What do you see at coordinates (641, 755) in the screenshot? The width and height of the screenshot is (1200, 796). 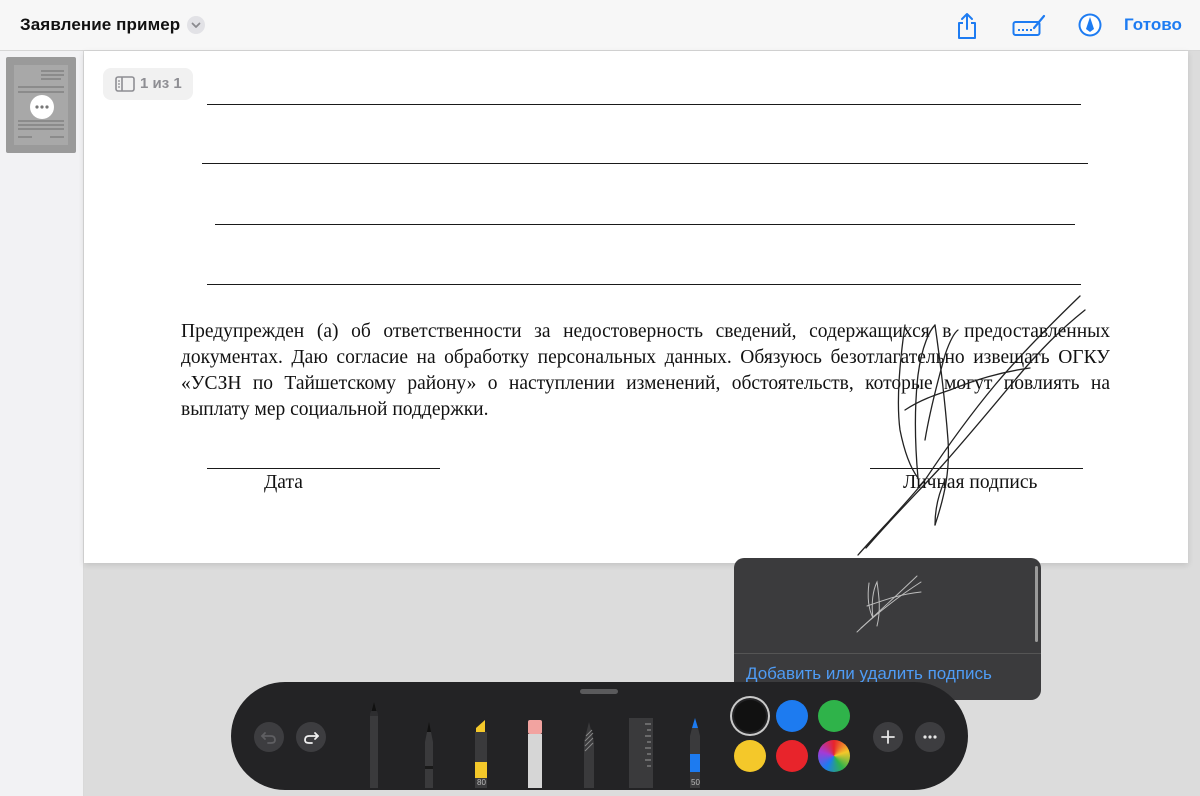 I see `ruler-tool` at bounding box center [641, 755].